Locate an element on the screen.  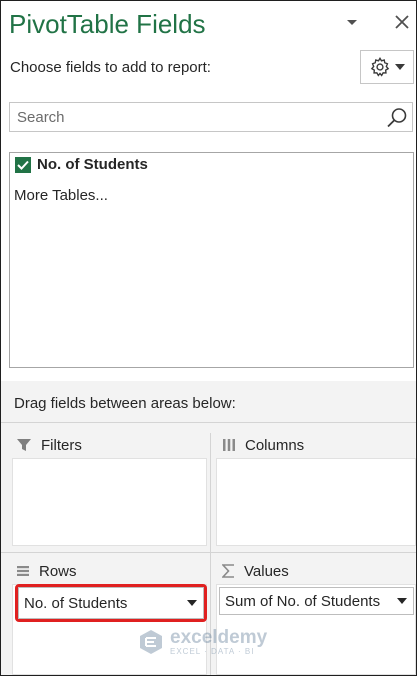
columns-icon is located at coordinates (229, 445).